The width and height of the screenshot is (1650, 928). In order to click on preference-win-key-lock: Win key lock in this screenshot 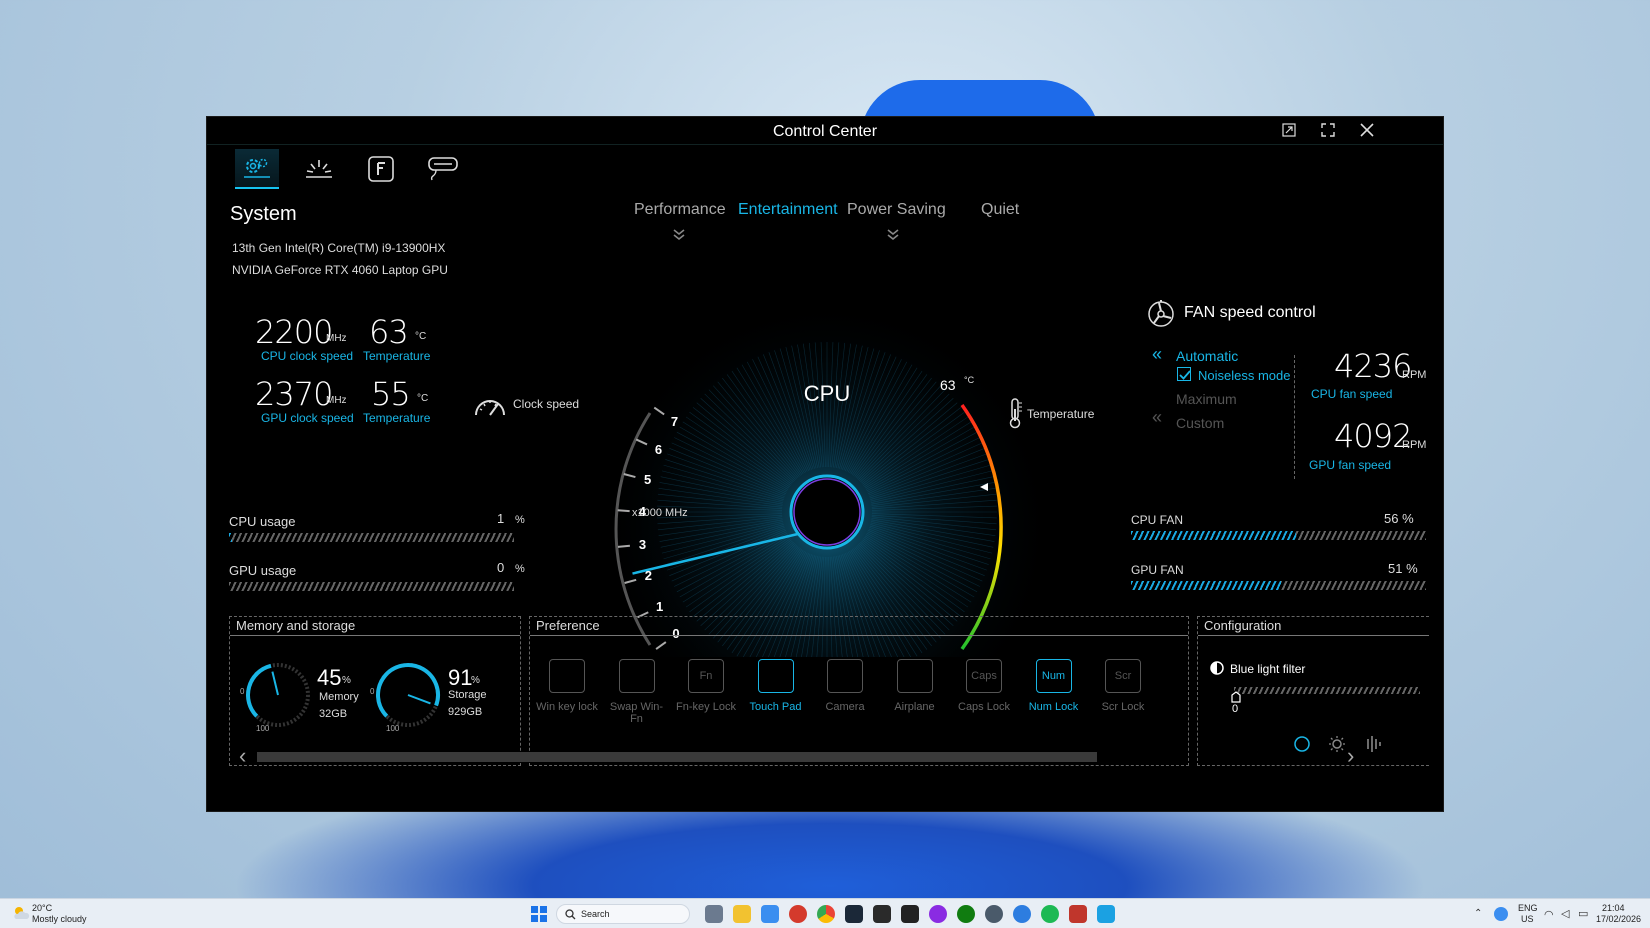, I will do `click(567, 686)`.